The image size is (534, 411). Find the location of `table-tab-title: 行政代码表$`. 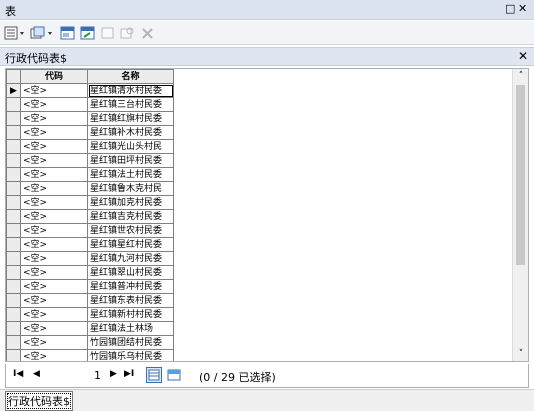

table-tab-title: 行政代码表$ is located at coordinates (36, 58).